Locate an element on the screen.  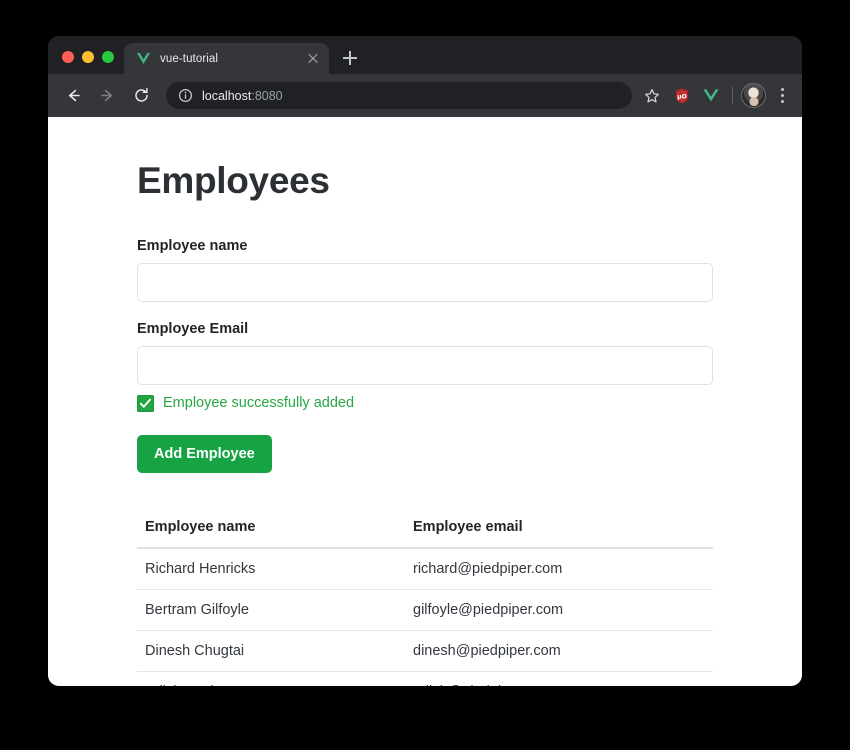
employees-table-head: Employee name Employee email is located at coordinates (425, 533).